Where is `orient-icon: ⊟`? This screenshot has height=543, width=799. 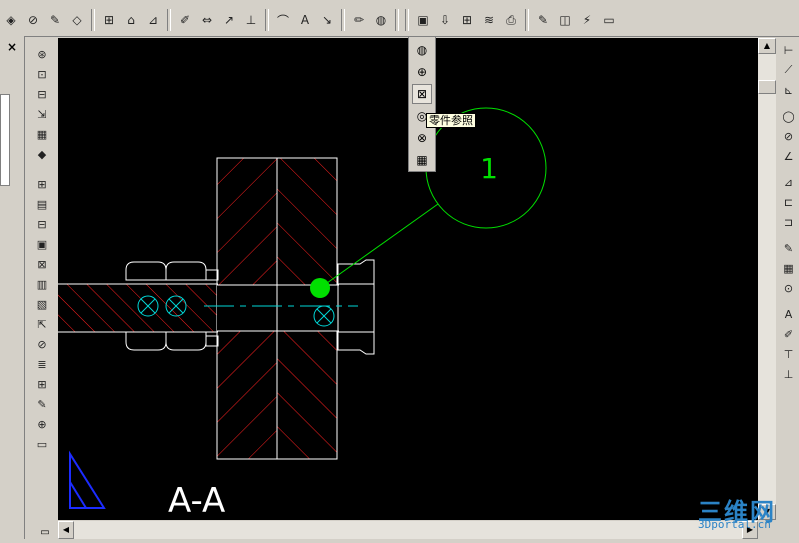
orient-icon: ⊟ is located at coordinates (42, 94).